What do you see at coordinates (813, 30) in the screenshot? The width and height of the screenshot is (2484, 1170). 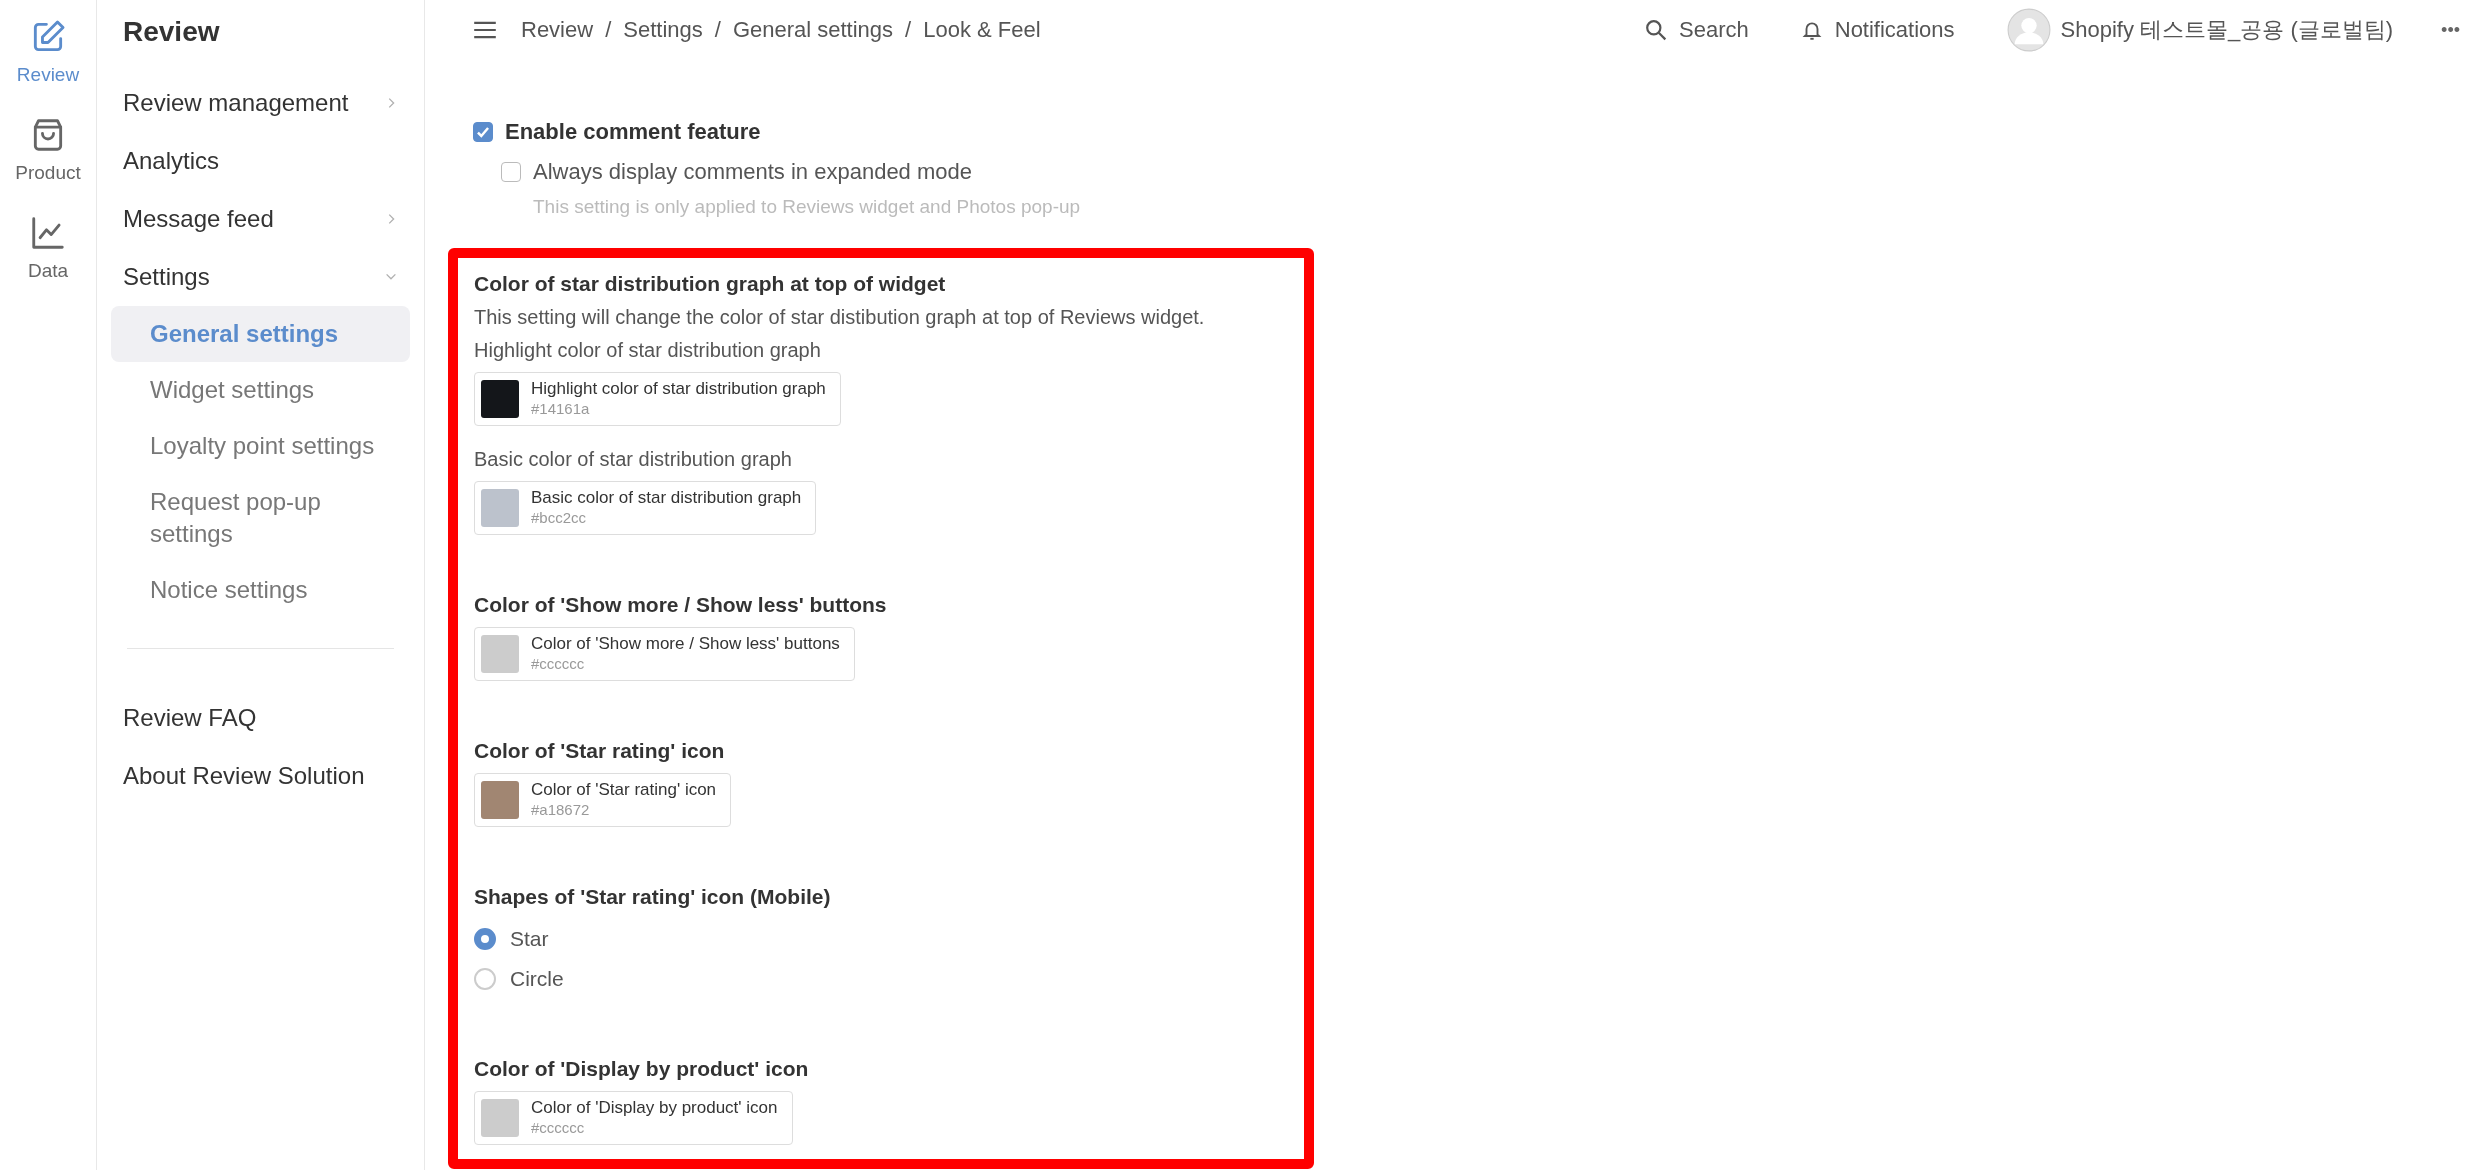 I see `breadcrumb-link: General settings` at bounding box center [813, 30].